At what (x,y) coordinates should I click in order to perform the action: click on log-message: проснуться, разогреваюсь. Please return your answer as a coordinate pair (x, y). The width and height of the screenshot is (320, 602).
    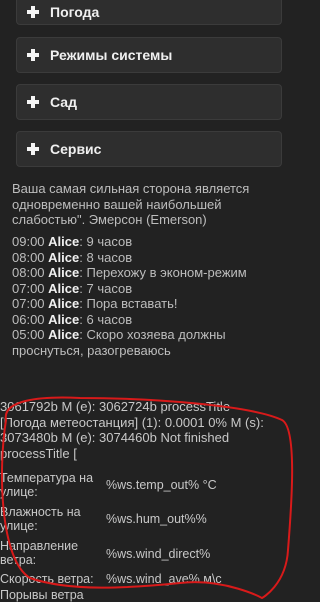
    Looking at the image, I should click on (91, 350).